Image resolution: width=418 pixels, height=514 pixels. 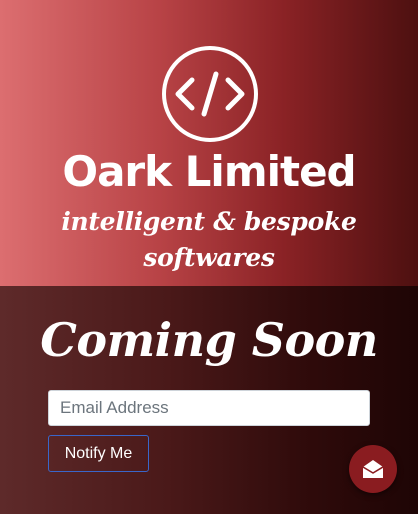 What do you see at coordinates (98, 453) in the screenshot?
I see `notify-me-button: Notify Me` at bounding box center [98, 453].